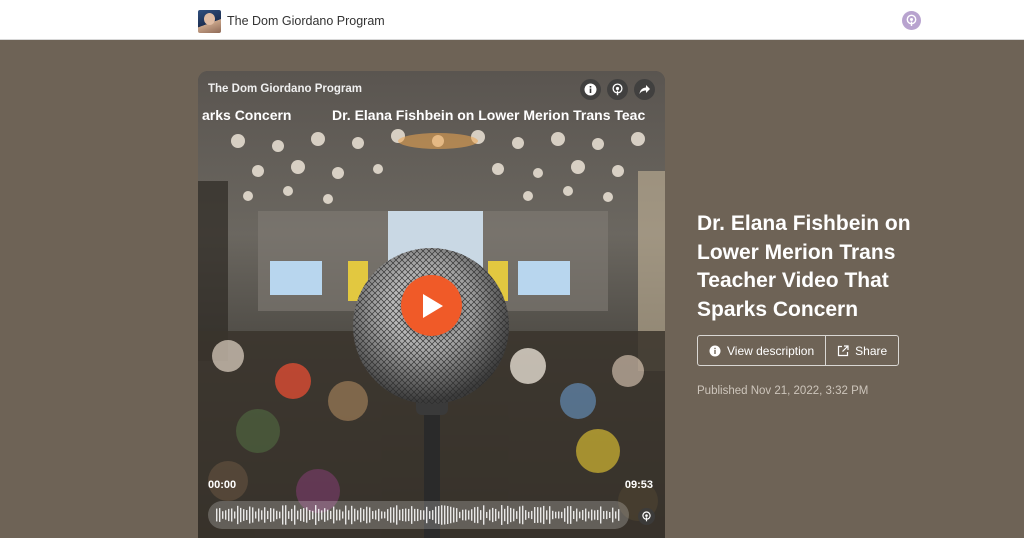 The image size is (1024, 538). I want to click on top-bar: The Dom Giordano Program, so click(512, 20).